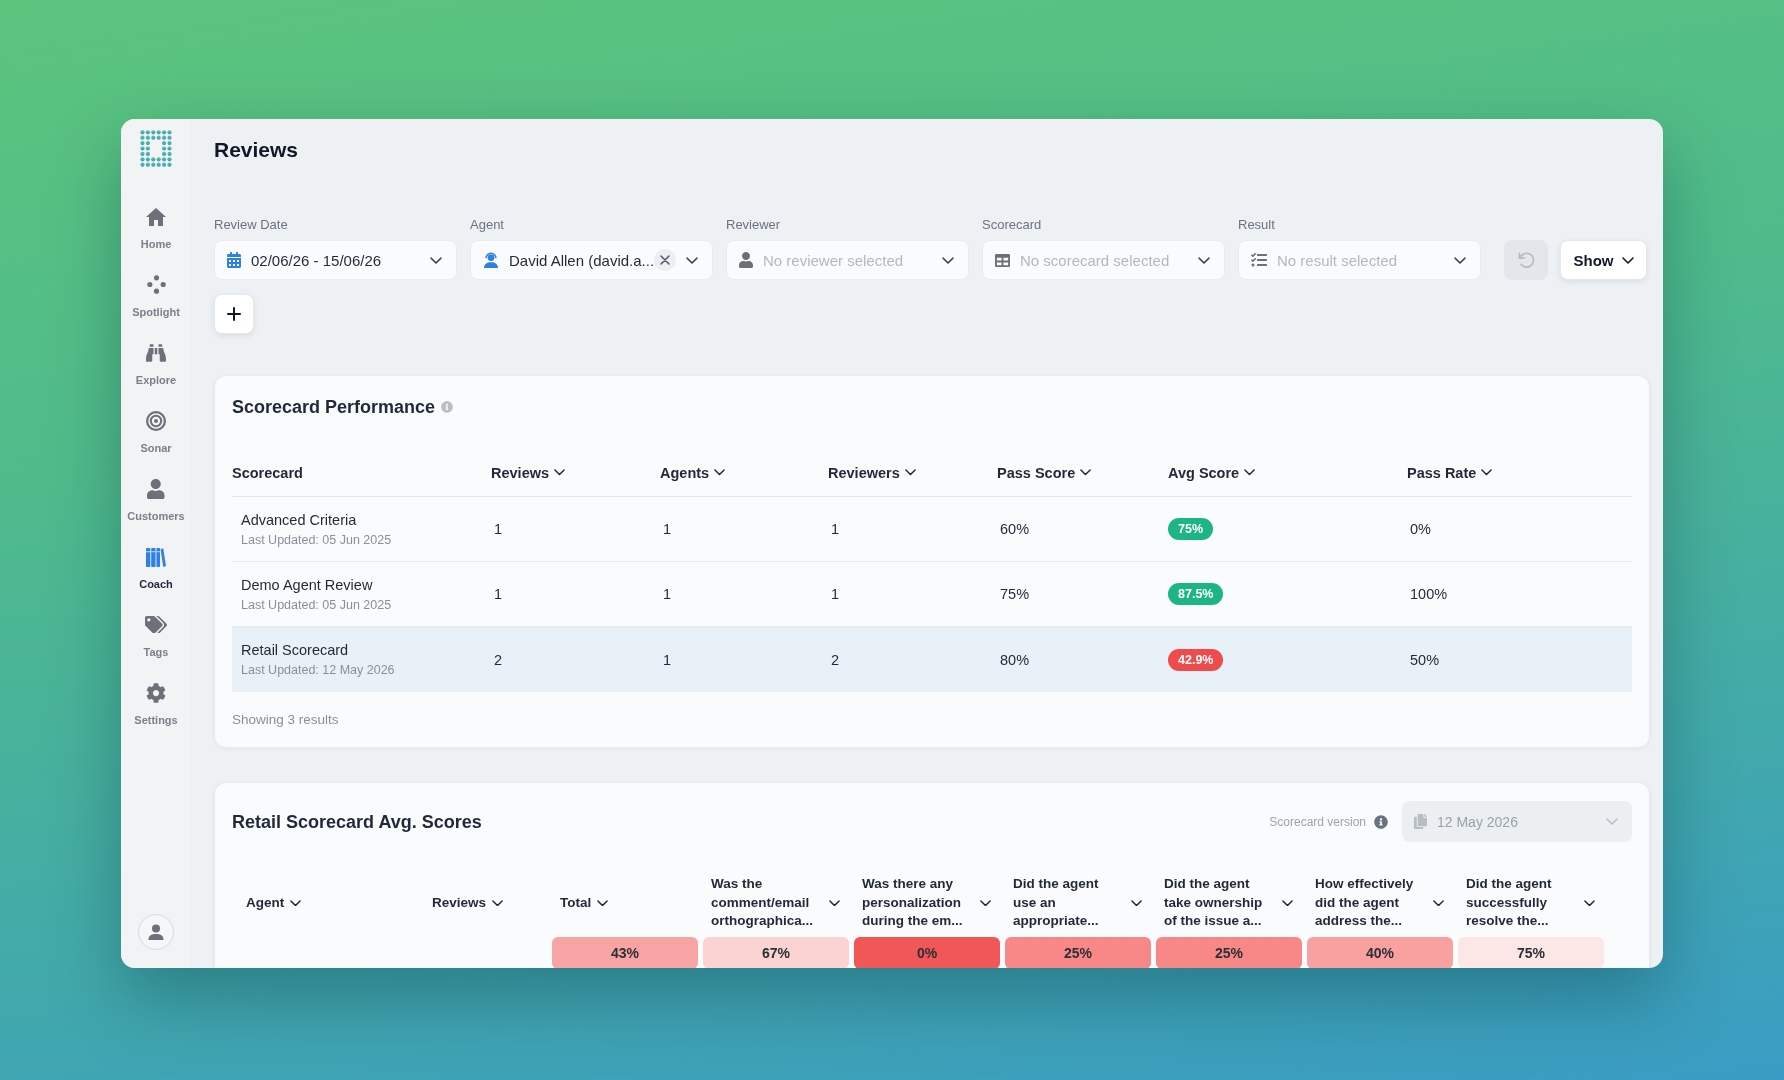 The width and height of the screenshot is (1784, 1080). What do you see at coordinates (754, 225) in the screenshot?
I see `filter-label: Reviewer` at bounding box center [754, 225].